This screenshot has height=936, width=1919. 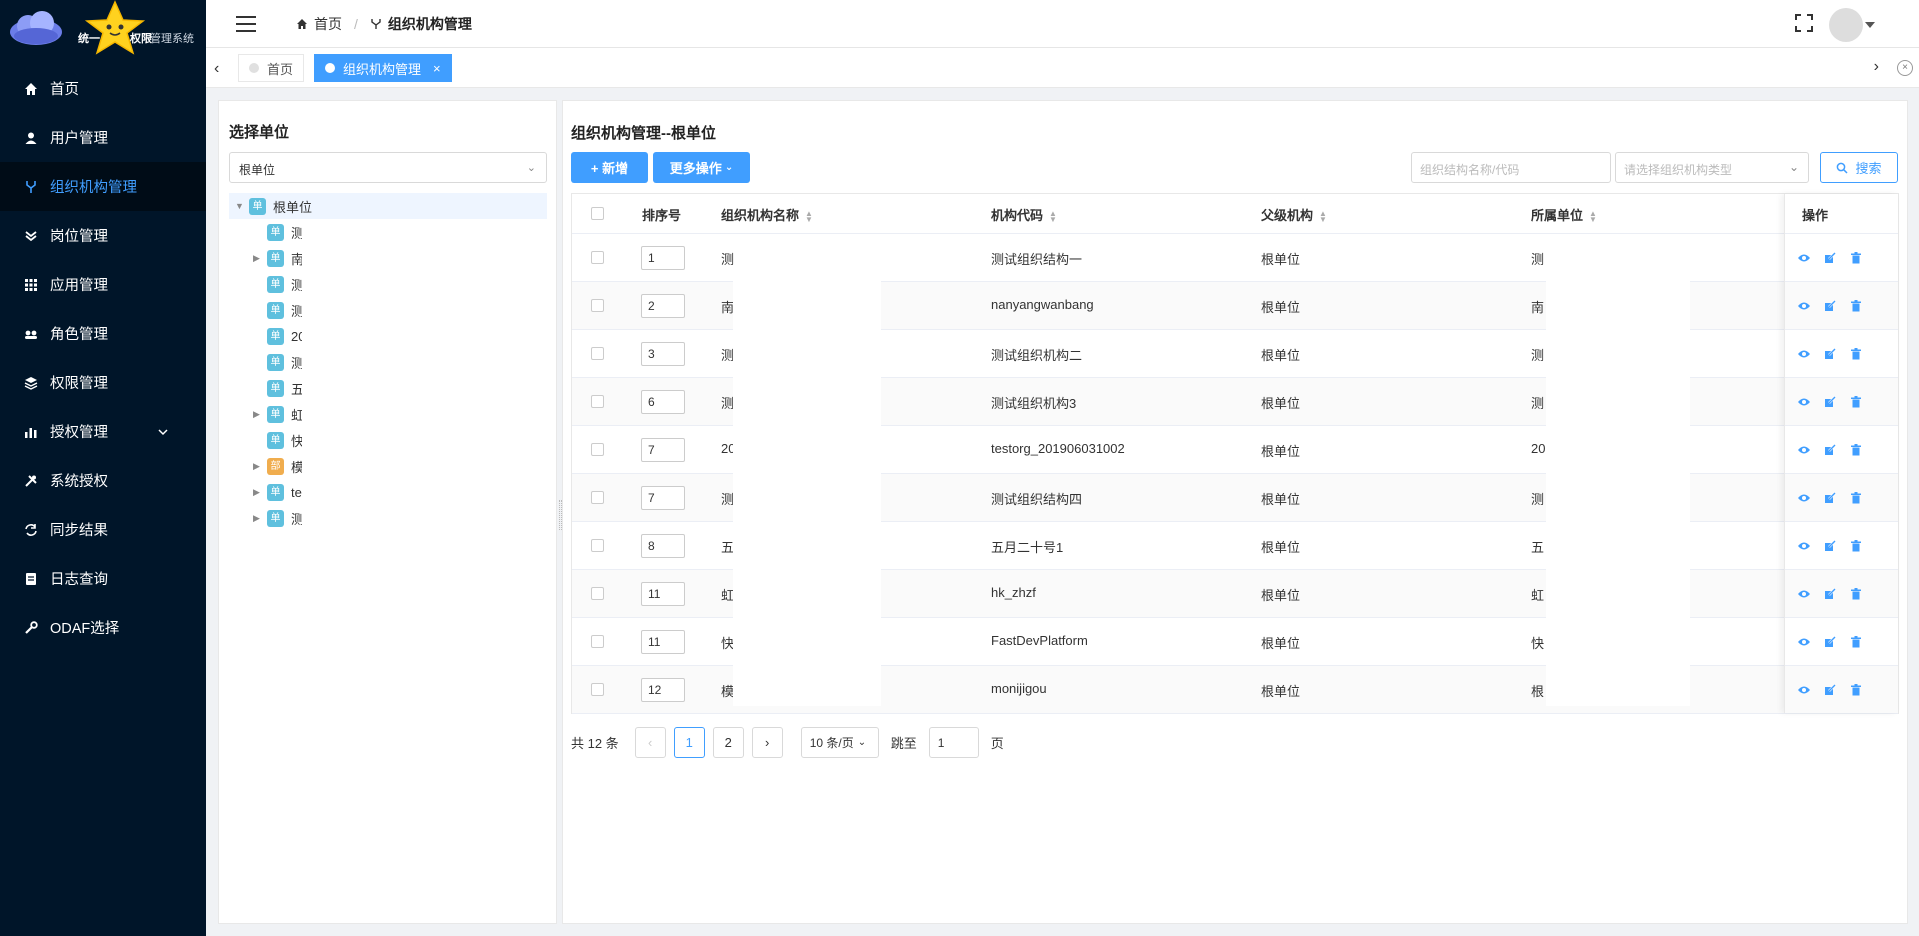 I want to click on org-code: 五月二十号1, so click(x=1027, y=547).